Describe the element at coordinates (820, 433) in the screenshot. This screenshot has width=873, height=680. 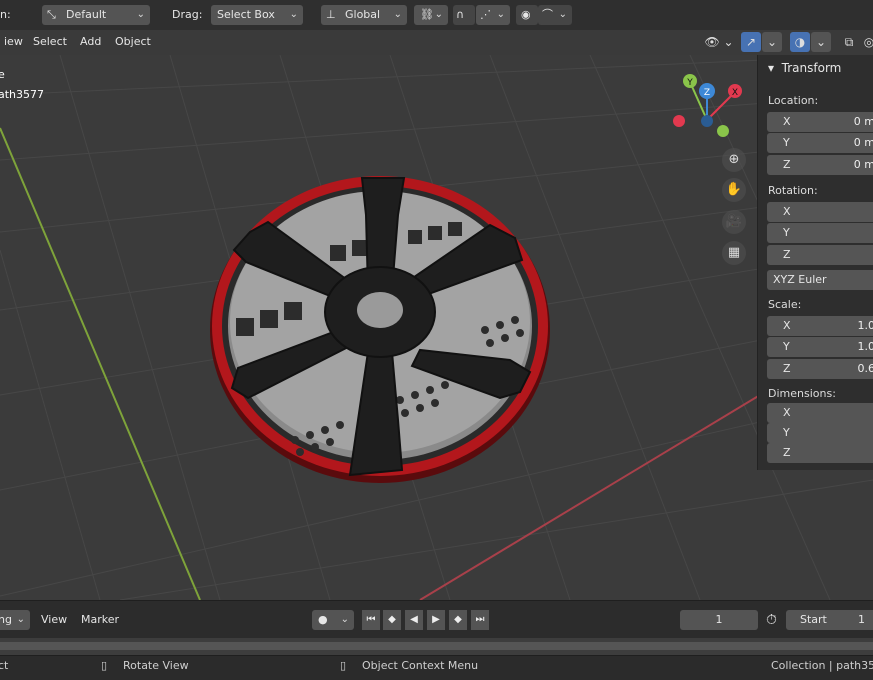
I see `dimensions-y-field: Y` at that location.